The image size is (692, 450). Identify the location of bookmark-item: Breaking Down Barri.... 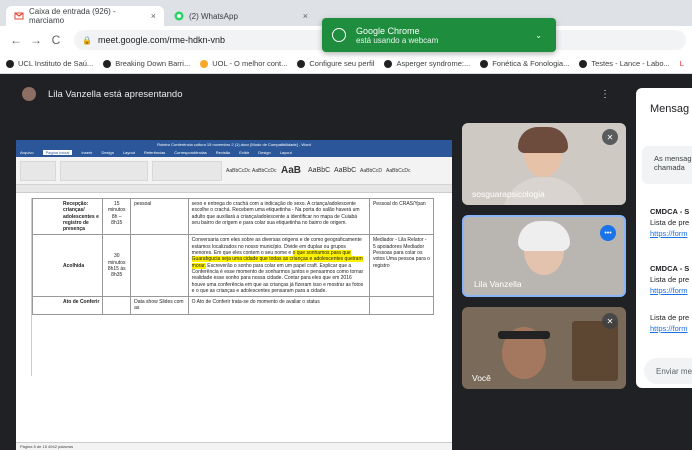
(146, 63).